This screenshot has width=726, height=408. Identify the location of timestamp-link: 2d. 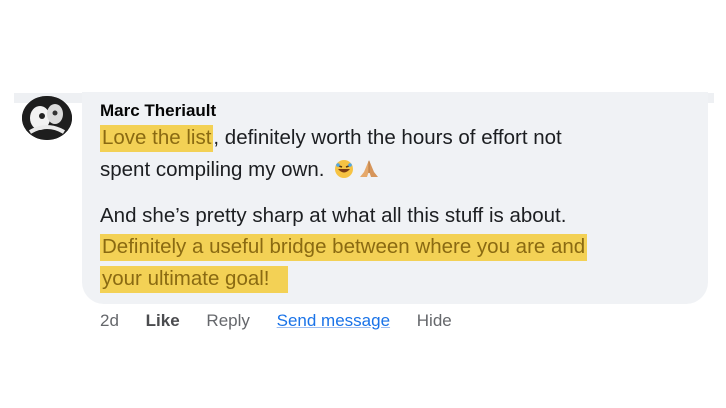
(109, 320).